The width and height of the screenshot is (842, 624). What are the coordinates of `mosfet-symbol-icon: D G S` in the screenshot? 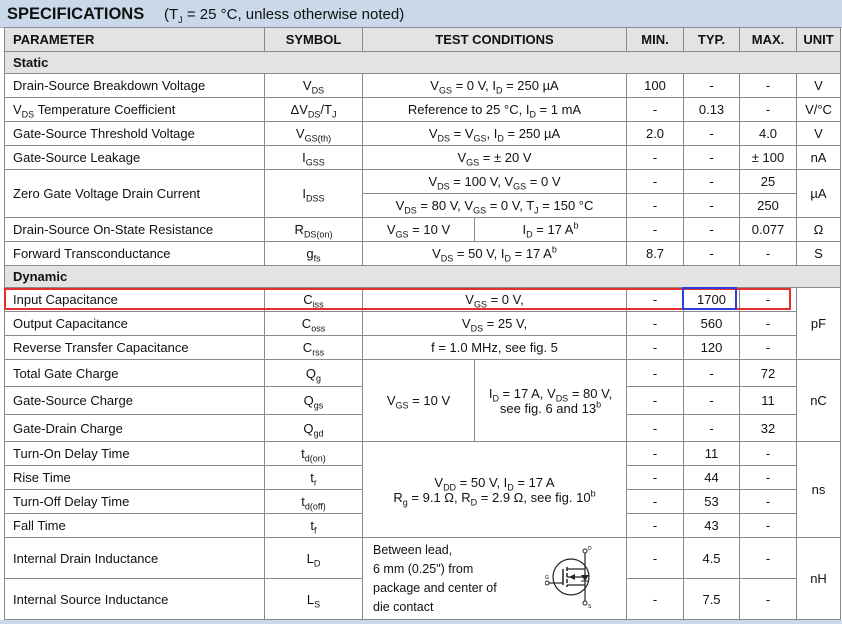 It's located at (568, 577).